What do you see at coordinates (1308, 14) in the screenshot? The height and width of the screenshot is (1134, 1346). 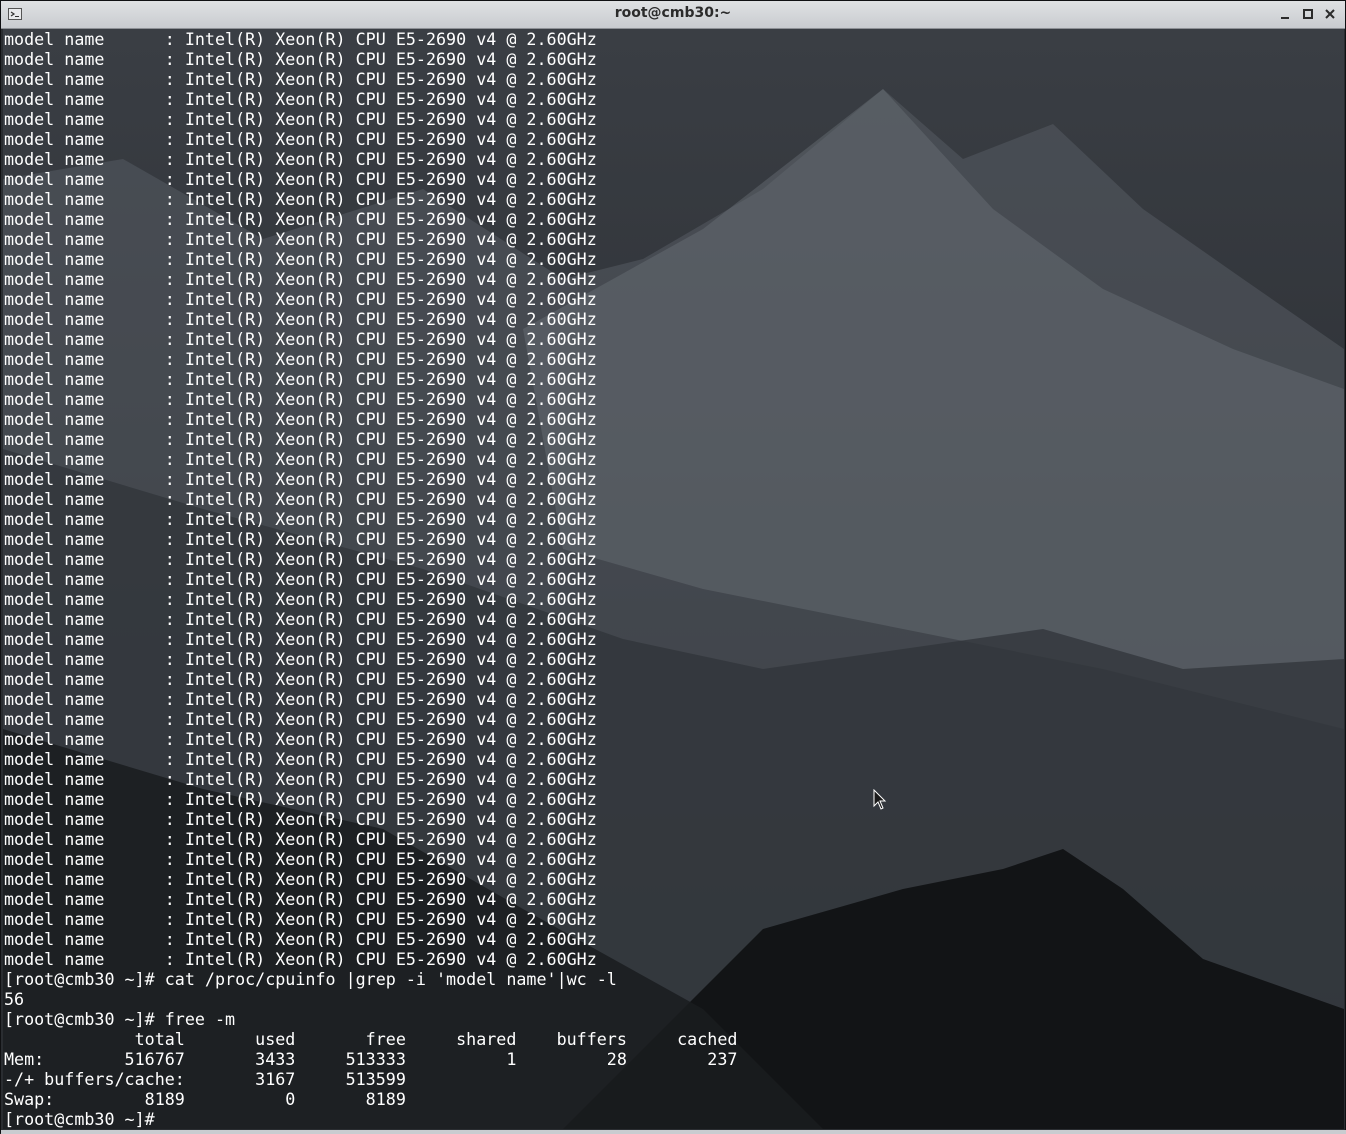 I see `maximize-icon` at bounding box center [1308, 14].